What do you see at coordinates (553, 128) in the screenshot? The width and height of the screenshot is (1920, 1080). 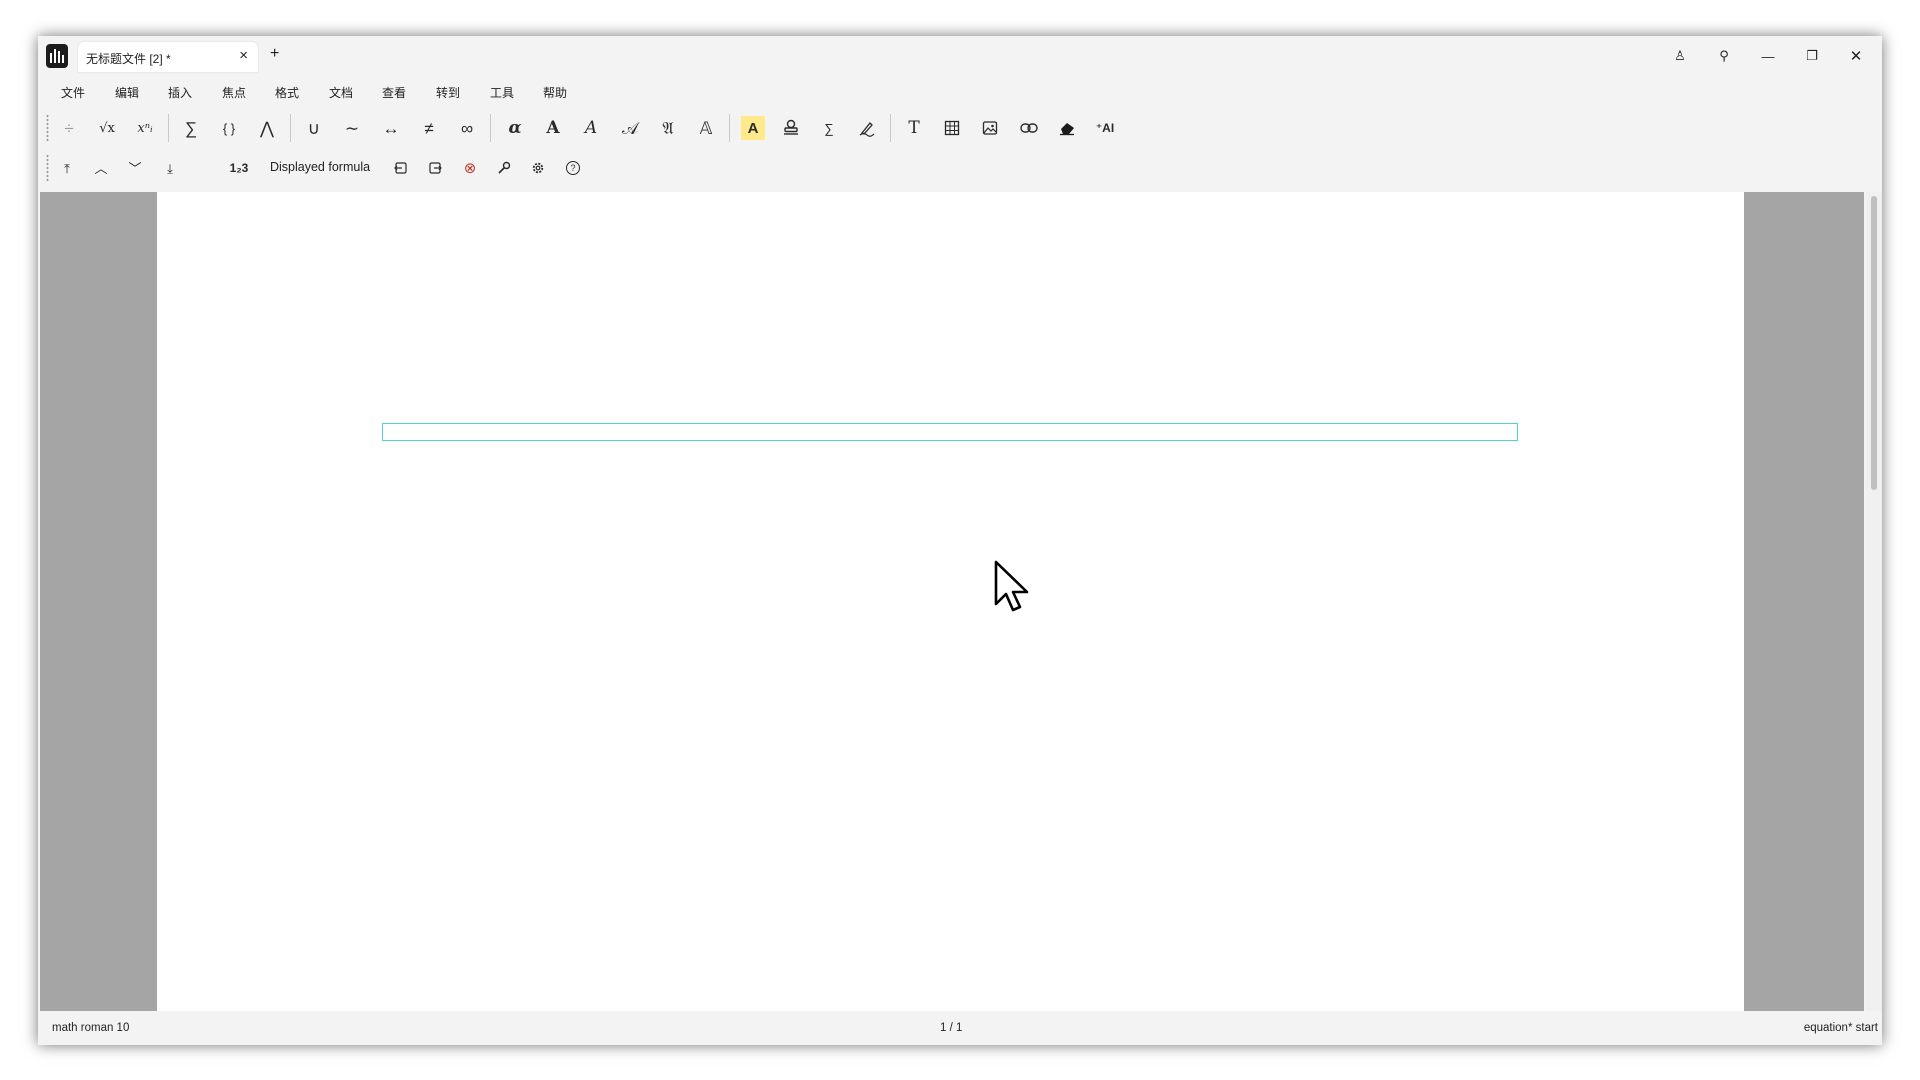 I see `bold-text-icon: A` at bounding box center [553, 128].